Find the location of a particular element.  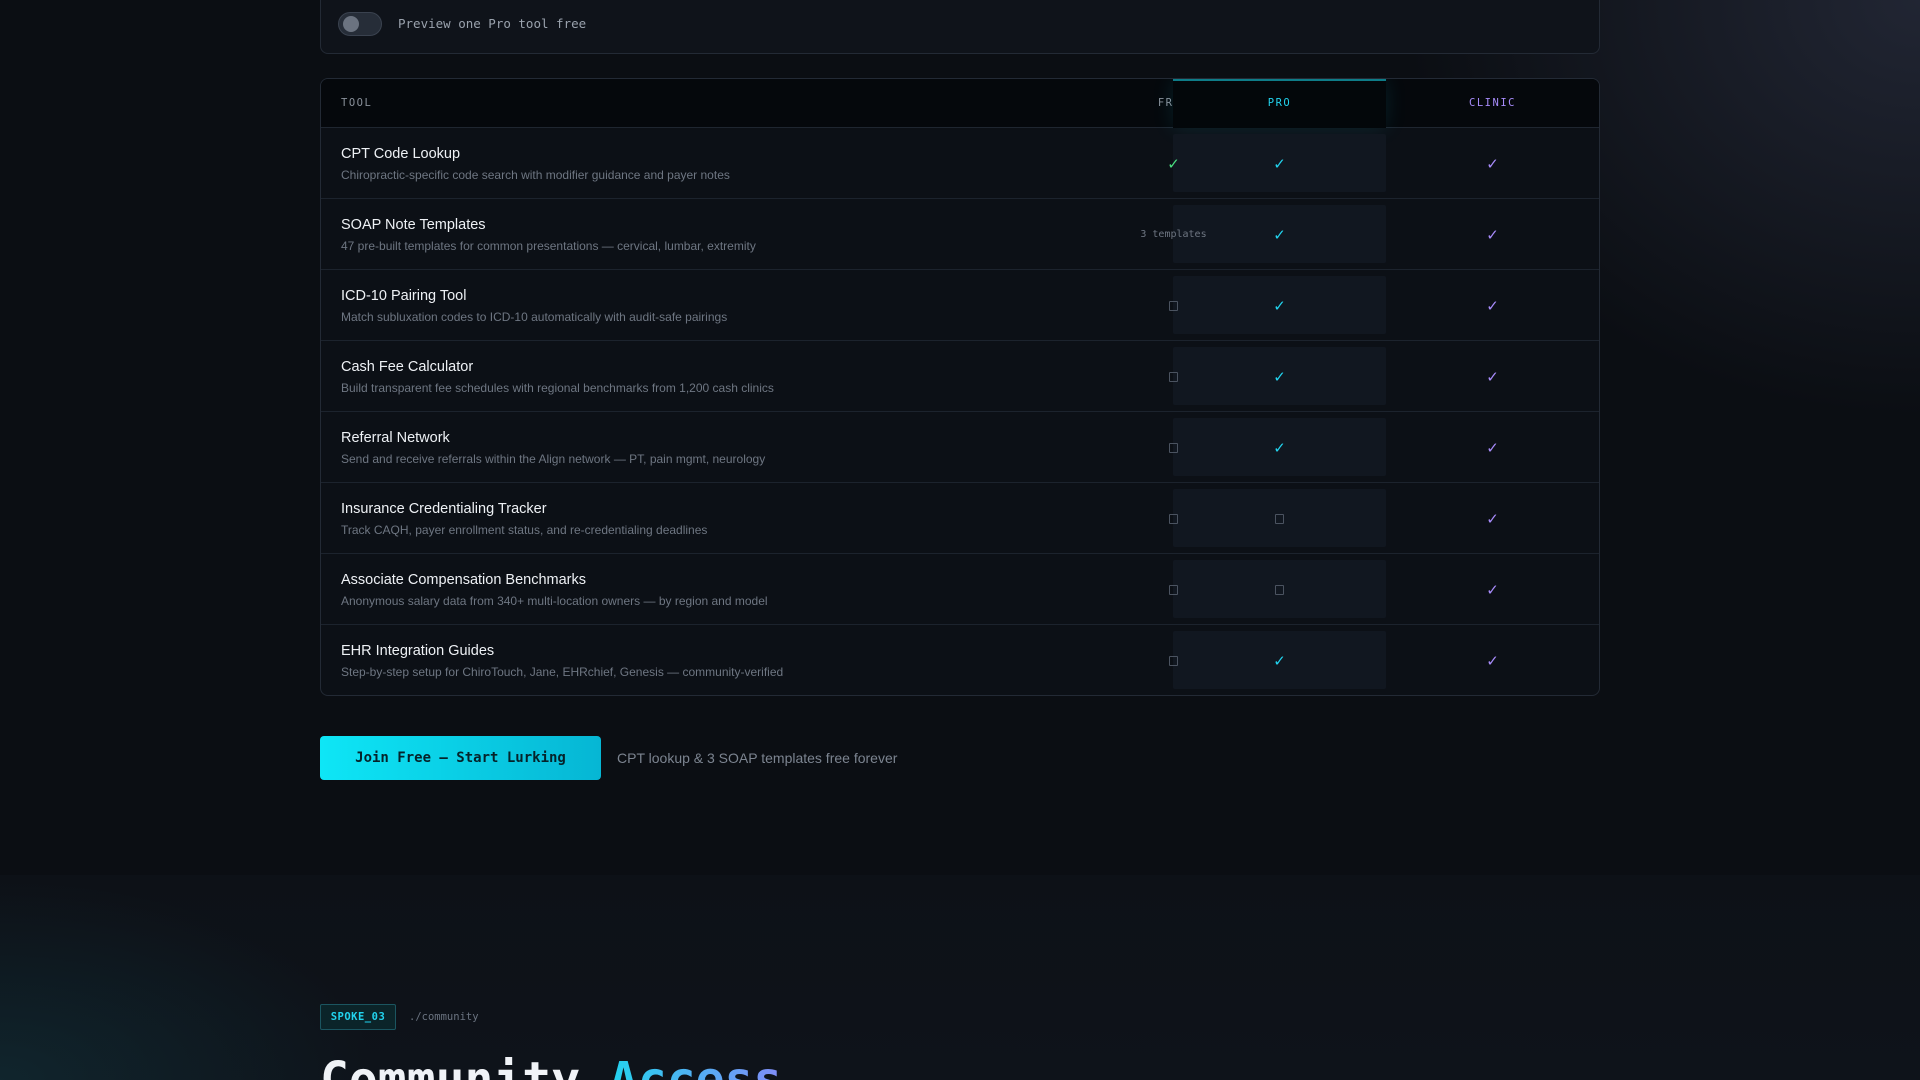

tool-name: Cash Fee Calculator is located at coordinates (407, 367).